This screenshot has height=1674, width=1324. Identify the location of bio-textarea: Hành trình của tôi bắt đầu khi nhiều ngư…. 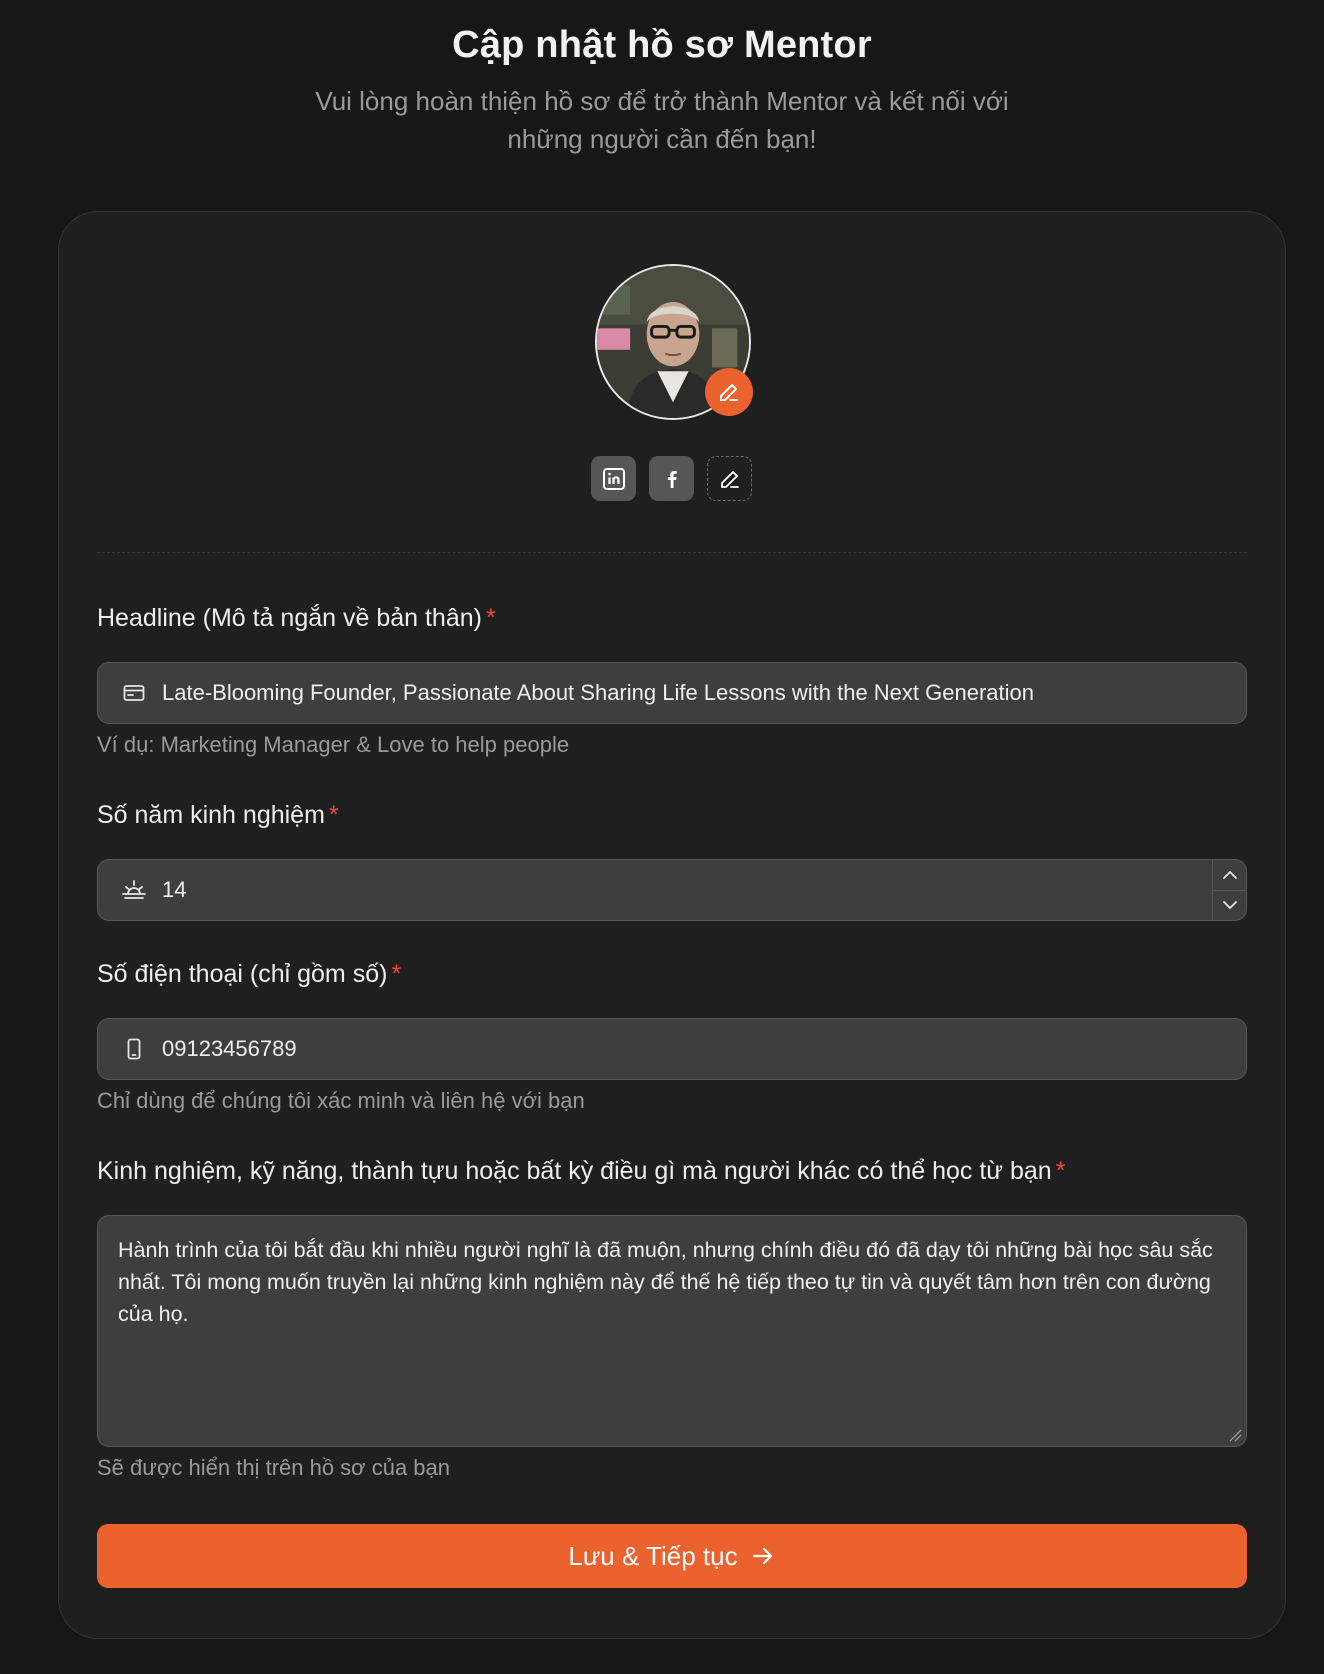
(672, 1331).